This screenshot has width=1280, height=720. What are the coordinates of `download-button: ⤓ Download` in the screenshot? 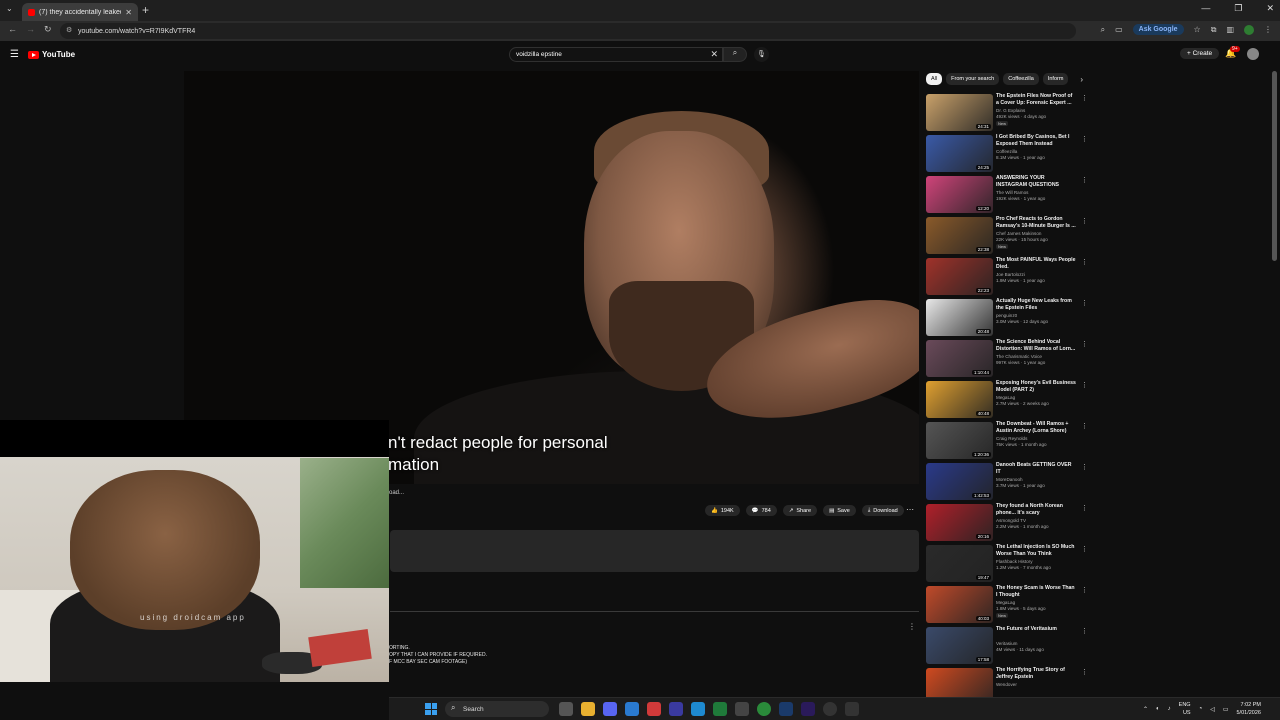 It's located at (882, 510).